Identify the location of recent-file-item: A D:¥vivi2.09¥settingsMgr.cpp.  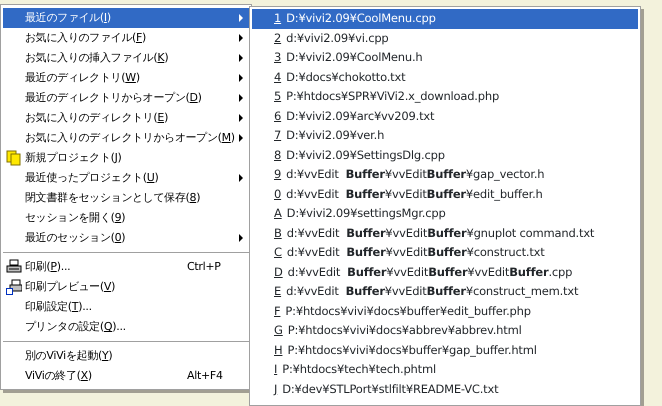
(445, 214).